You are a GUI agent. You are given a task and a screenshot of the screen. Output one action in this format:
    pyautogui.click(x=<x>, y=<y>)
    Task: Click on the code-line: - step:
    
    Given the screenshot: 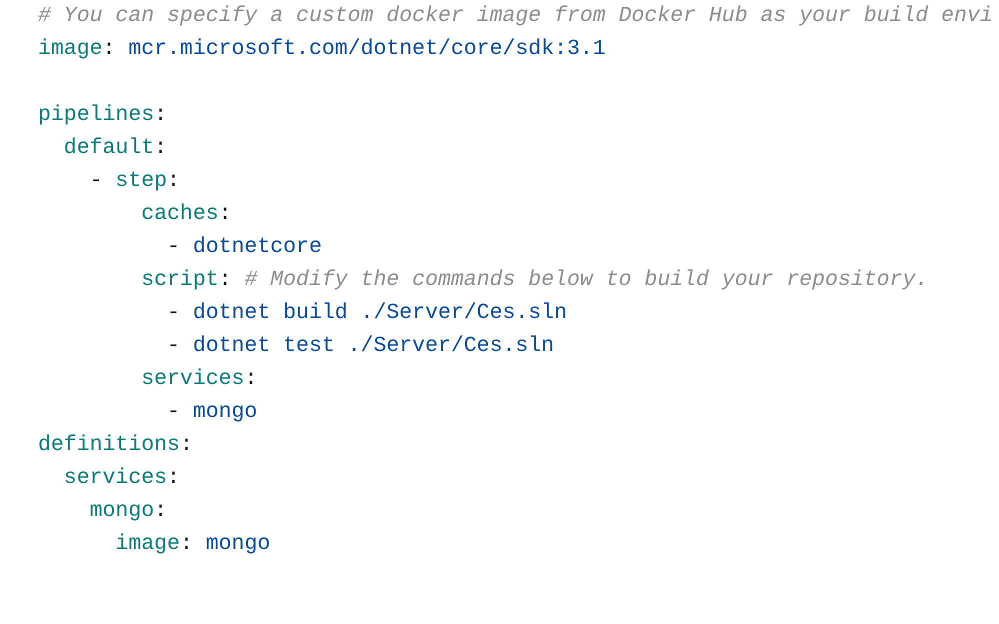 What is the action you would take?
    pyautogui.click(x=134, y=181)
    